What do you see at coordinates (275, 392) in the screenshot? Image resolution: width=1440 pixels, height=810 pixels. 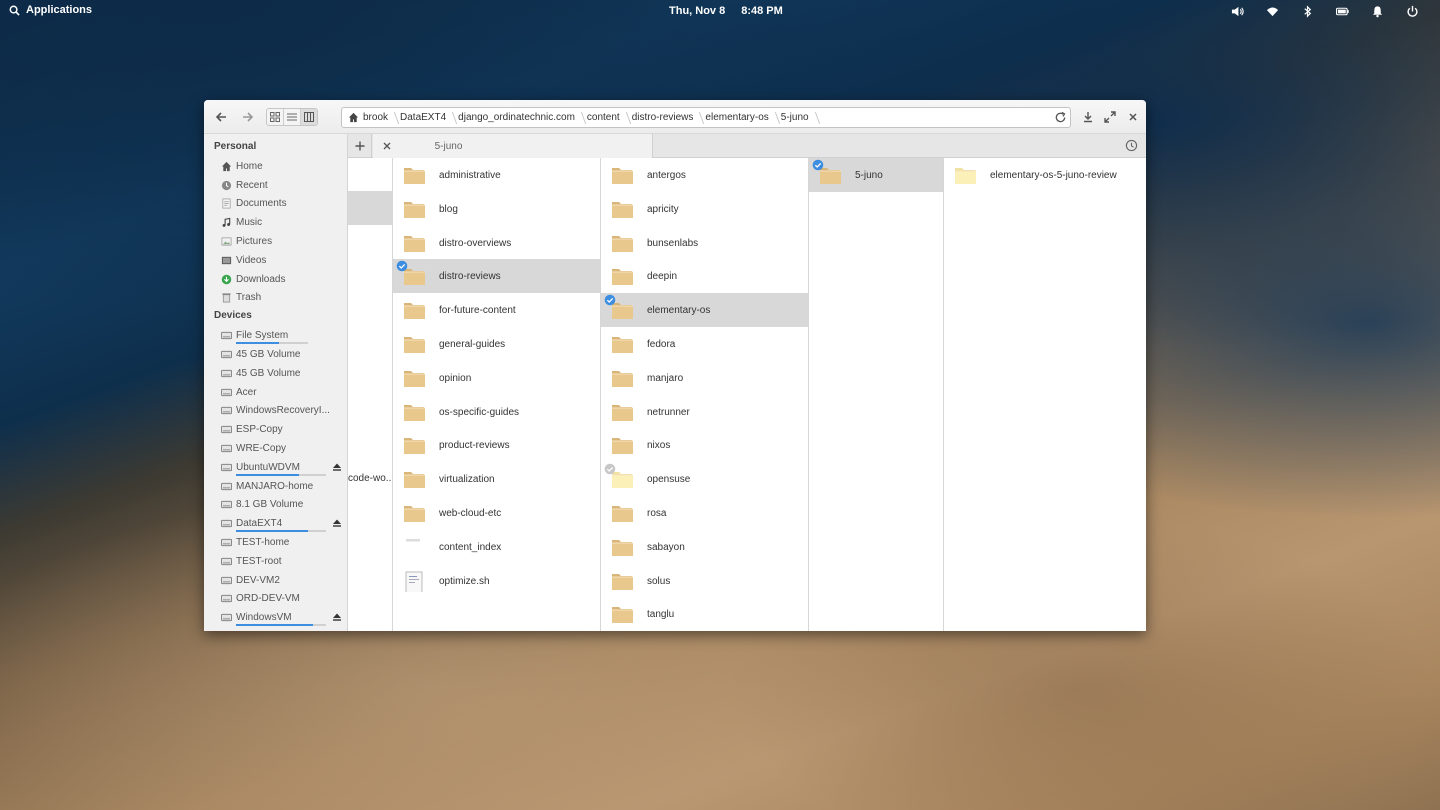 I see `sidebar-device-item: Acer` at bounding box center [275, 392].